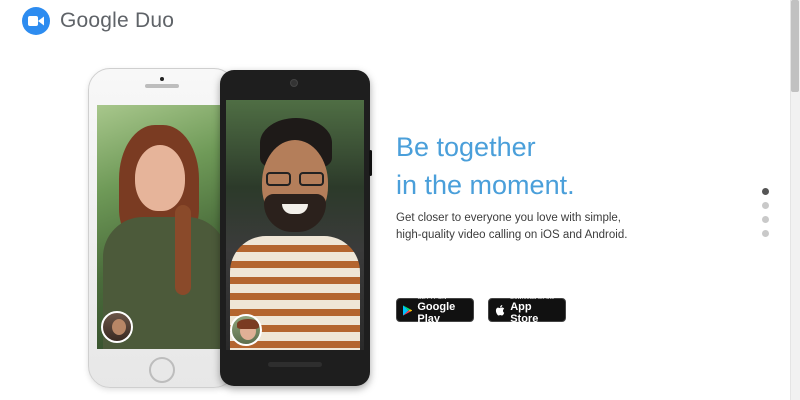  I want to click on video-call-screen-woman, so click(163, 227).